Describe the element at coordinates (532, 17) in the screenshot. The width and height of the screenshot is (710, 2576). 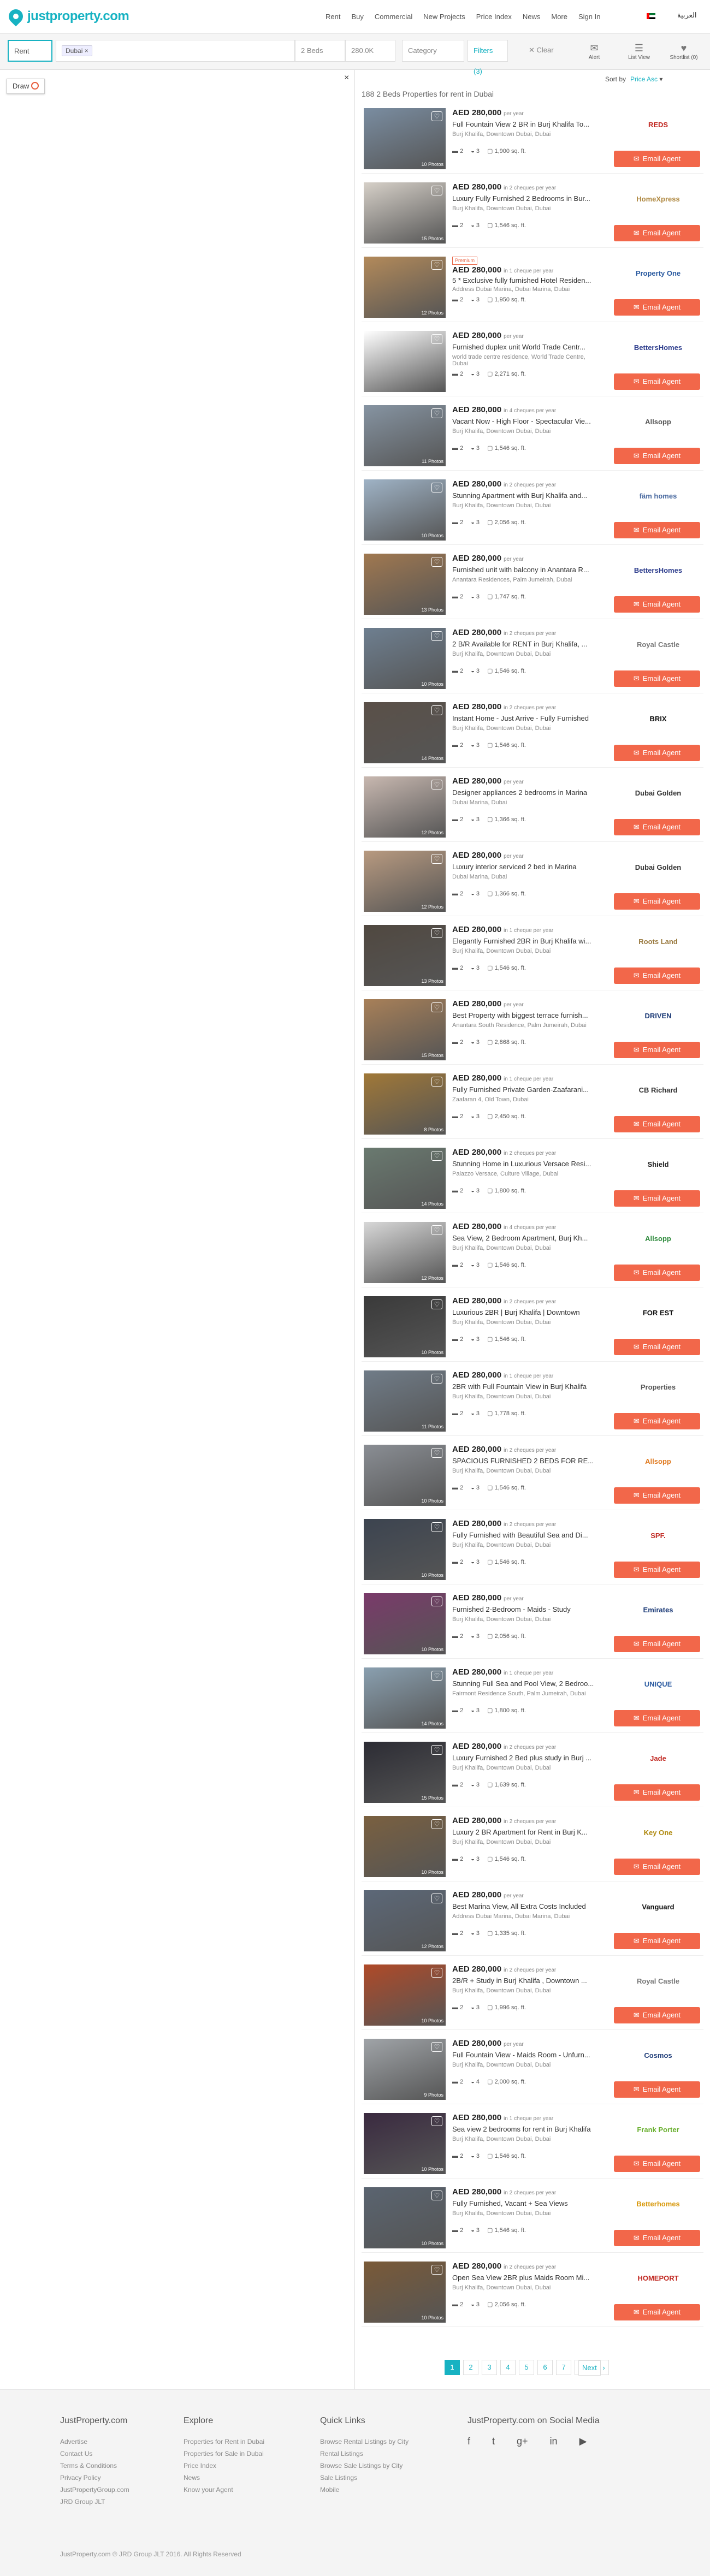
I see `nav-news: News` at that location.